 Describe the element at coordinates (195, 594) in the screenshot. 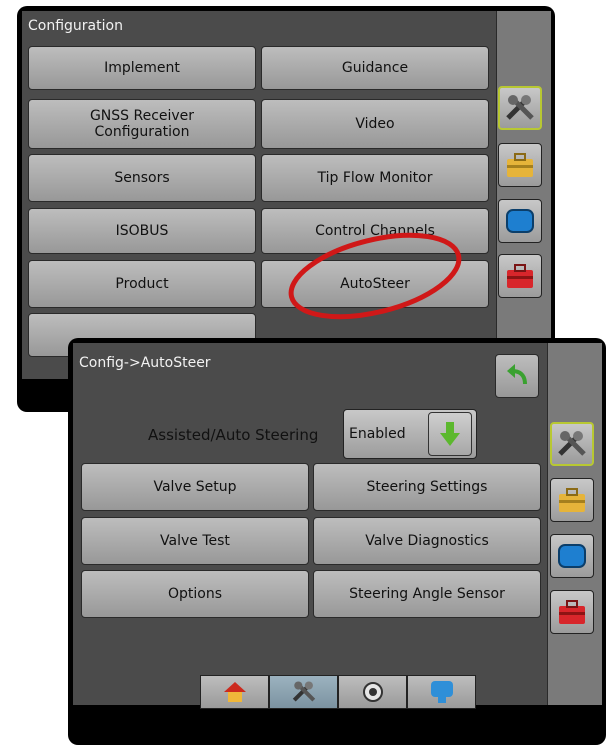

I see `options-button: Options` at that location.